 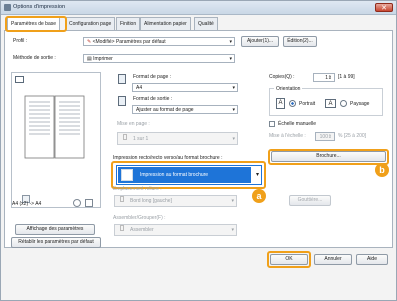 I want to click on output-method-select: ▤ Imprimer ▾, so click(x=159, y=58).